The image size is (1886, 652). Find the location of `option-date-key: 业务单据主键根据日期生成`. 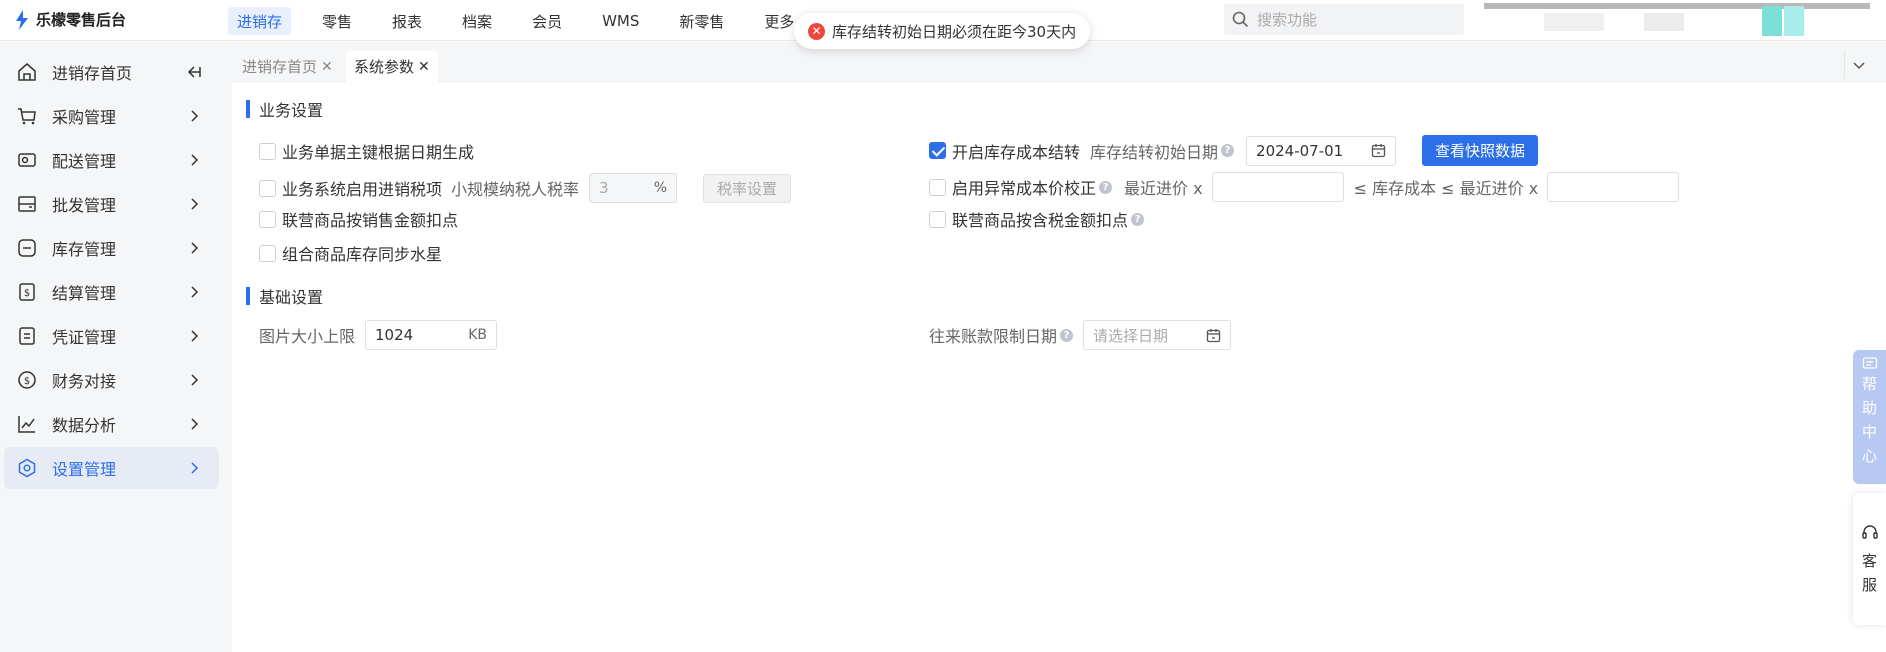

option-date-key: 业务单据主键根据日期生成 is located at coordinates (366, 151).